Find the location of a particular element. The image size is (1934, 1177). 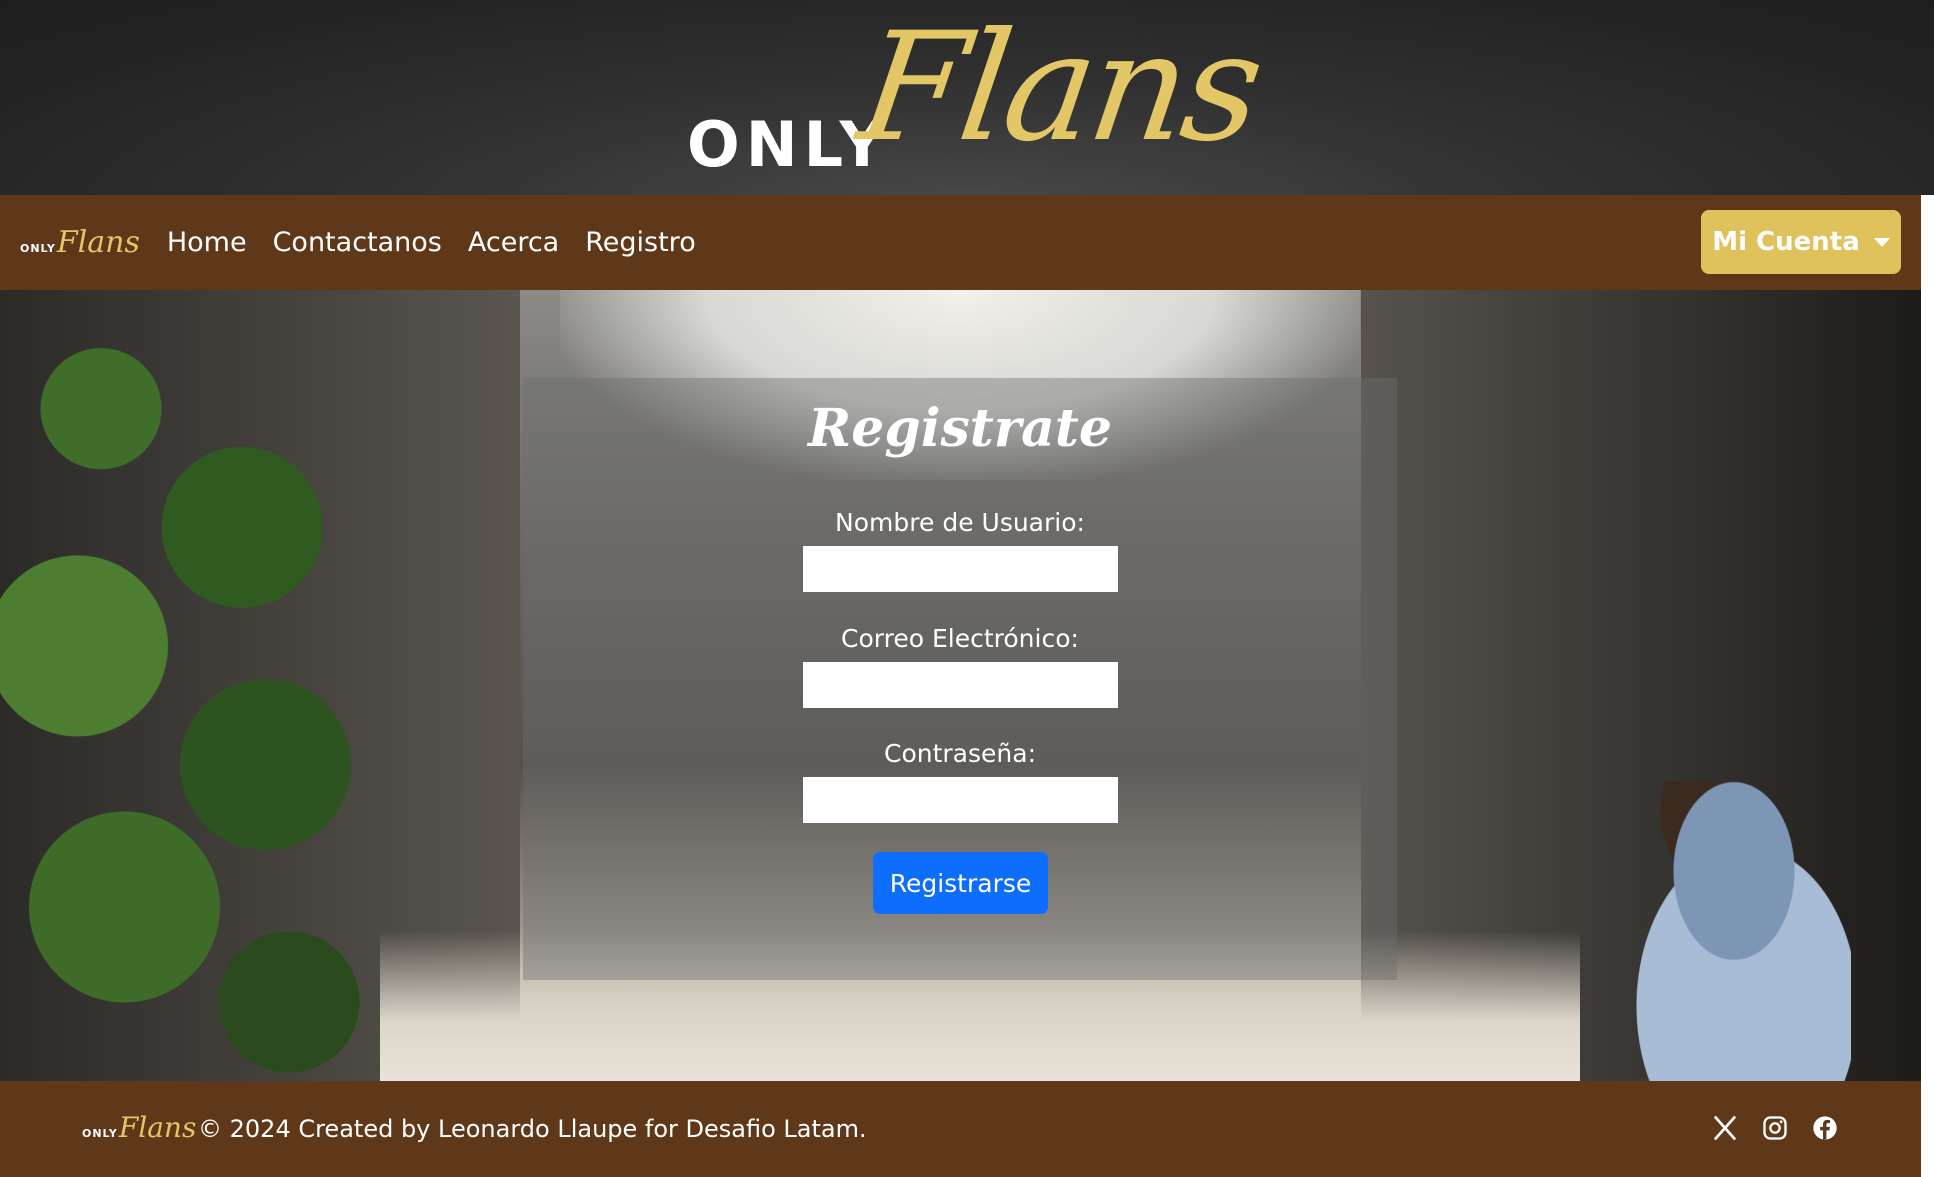

register-submit-button: Registrarse is located at coordinates (960, 883).